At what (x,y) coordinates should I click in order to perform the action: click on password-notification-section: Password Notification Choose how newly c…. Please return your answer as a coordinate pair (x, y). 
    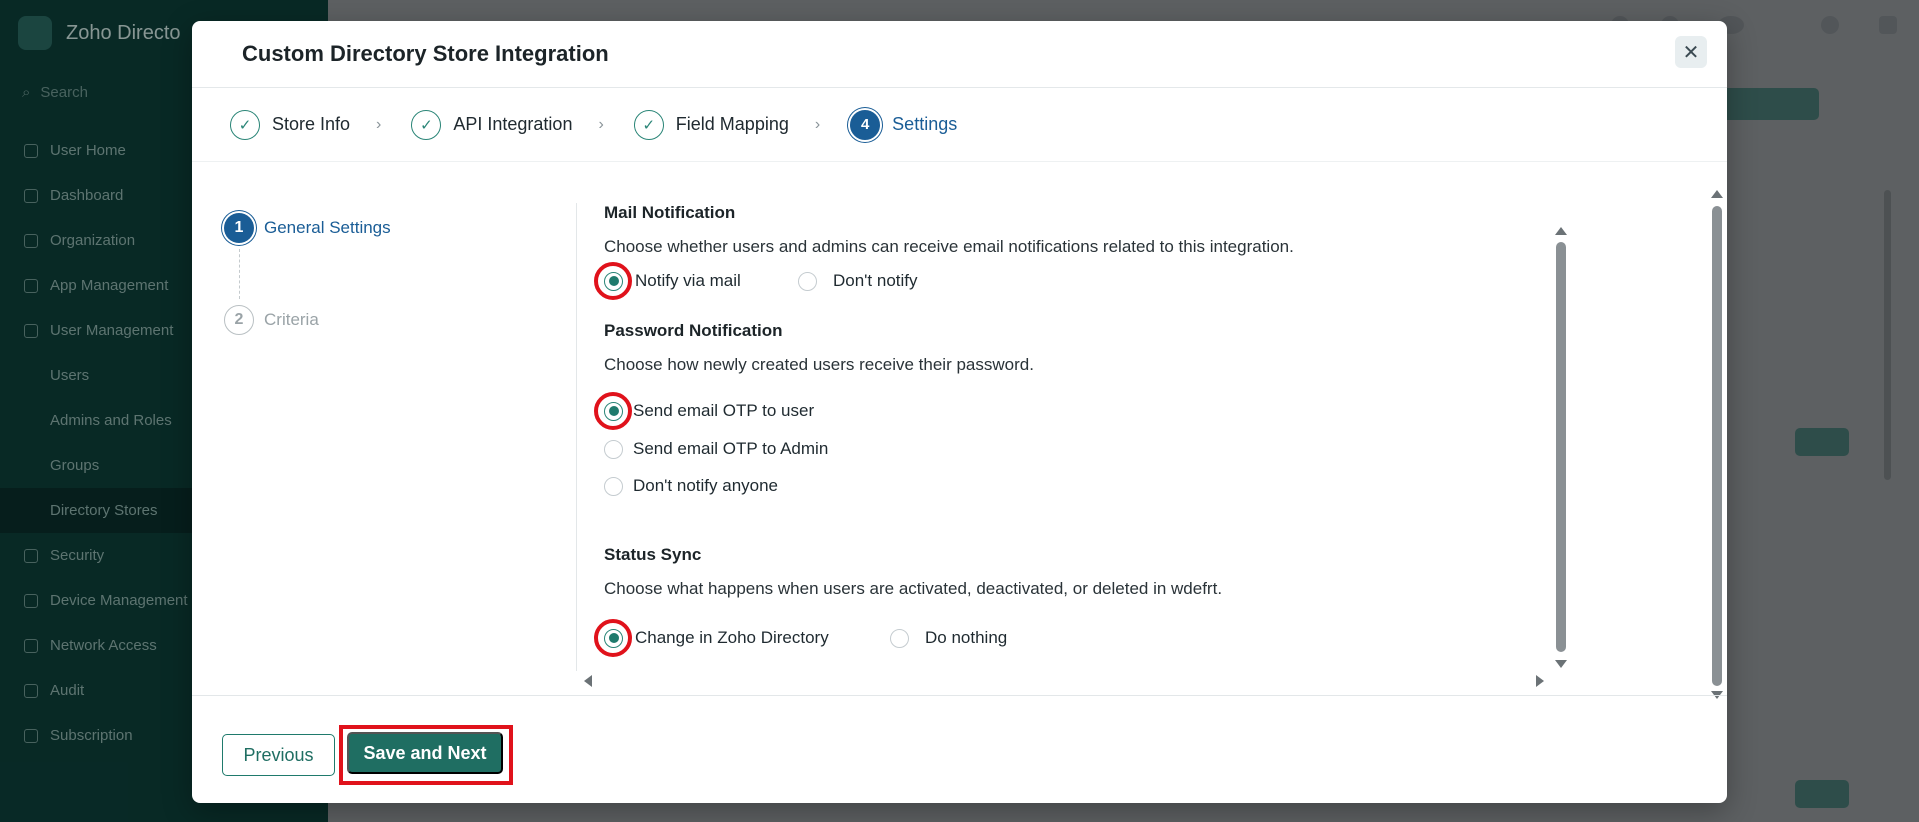
    Looking at the image, I should click on (819, 348).